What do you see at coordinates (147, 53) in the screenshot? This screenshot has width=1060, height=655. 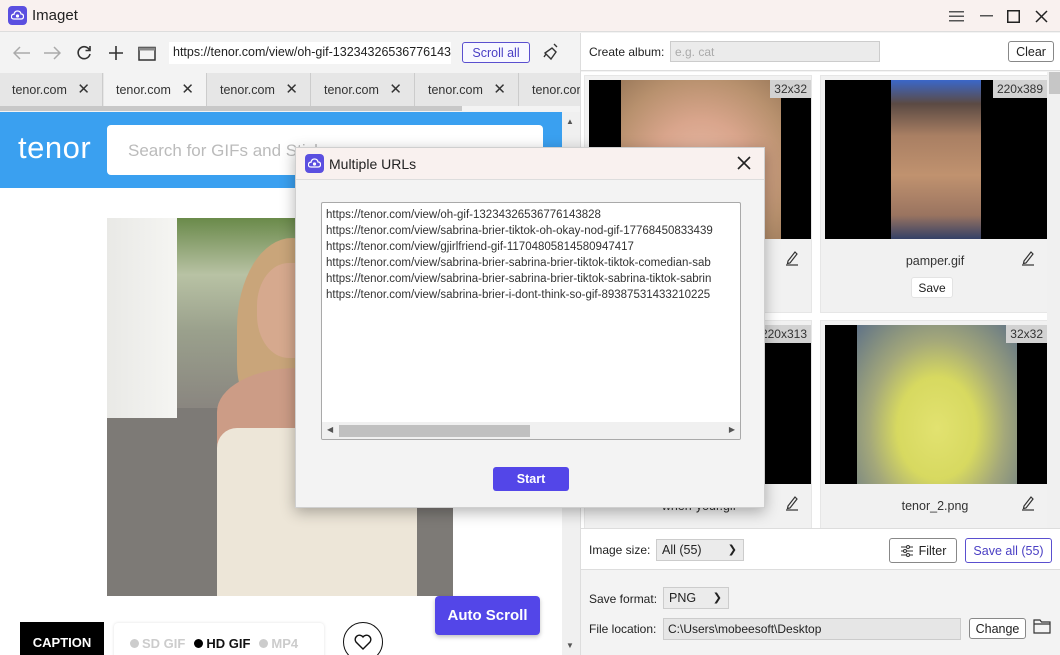 I see `window-icon` at bounding box center [147, 53].